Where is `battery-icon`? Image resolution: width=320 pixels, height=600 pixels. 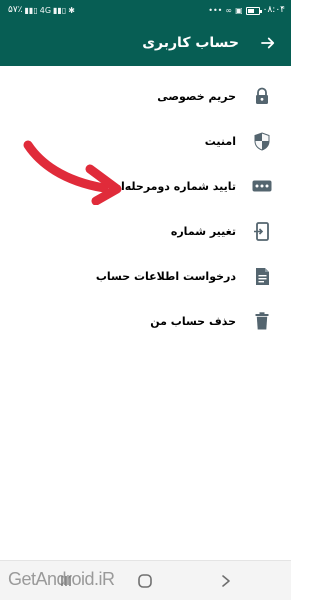
battery-icon is located at coordinates (253, 10).